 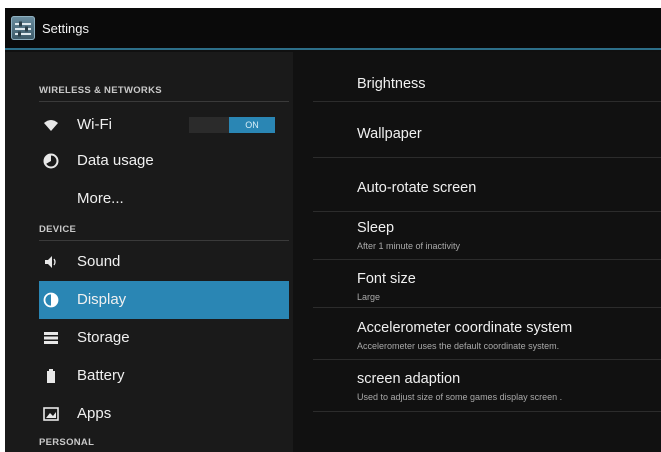 I want to click on wifi-toggle: ON, so click(x=232, y=125).